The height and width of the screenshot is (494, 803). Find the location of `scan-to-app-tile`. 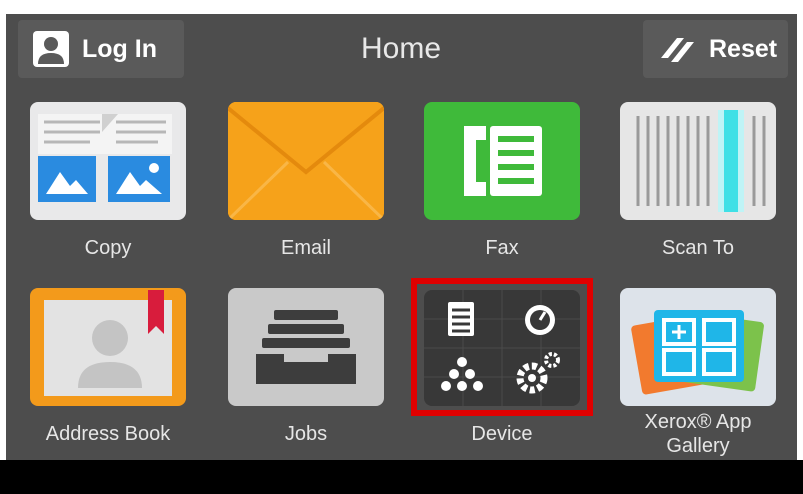

scan-to-app-tile is located at coordinates (698, 161).